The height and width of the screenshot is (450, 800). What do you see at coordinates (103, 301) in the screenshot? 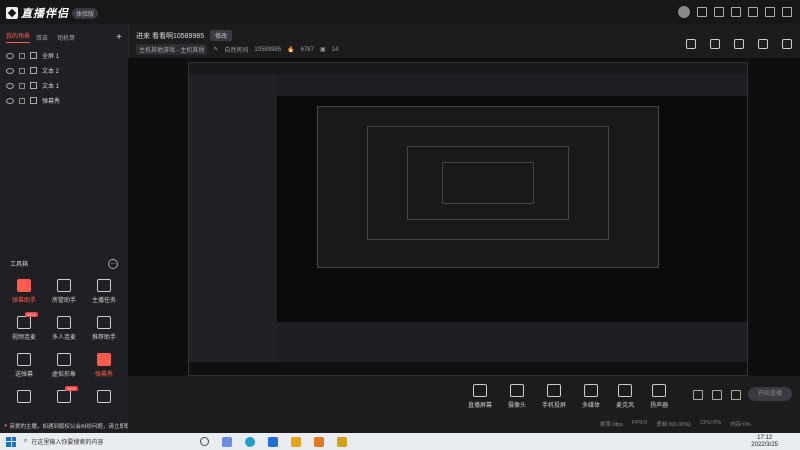
I see `tool-label: 主播任务` at bounding box center [103, 301].